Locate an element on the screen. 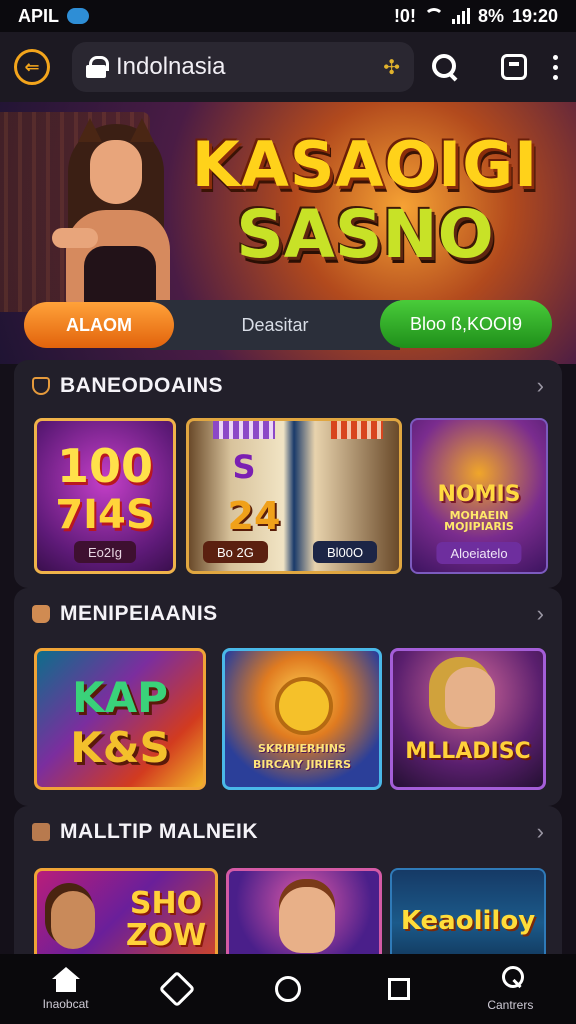 The width and height of the screenshot is (576, 1024). card-big-text: 7I4S is located at coordinates (105, 515).